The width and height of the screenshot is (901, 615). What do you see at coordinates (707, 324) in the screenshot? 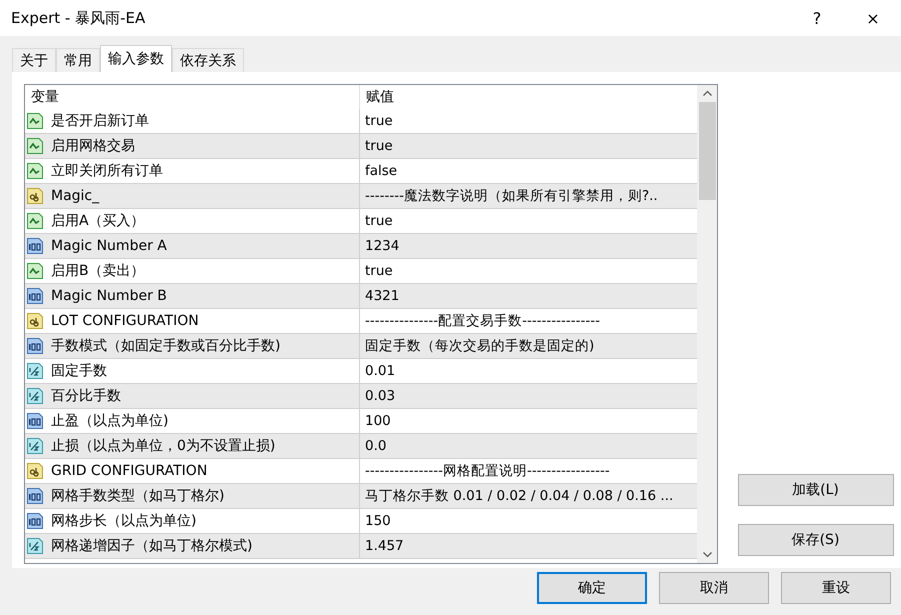
I see `scrollbar` at bounding box center [707, 324].